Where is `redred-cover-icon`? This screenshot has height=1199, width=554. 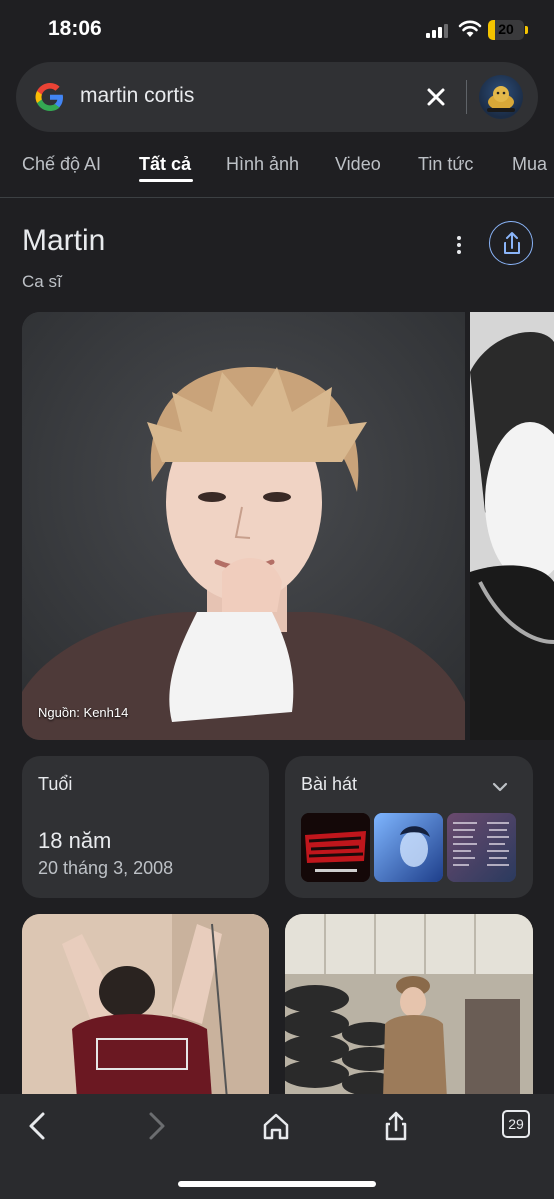 redred-cover-icon is located at coordinates (335, 847).